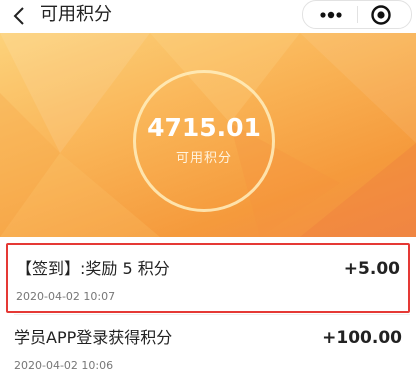 The image size is (416, 389). What do you see at coordinates (93, 268) in the screenshot?
I see `record-title: 【签到】:奖励 5 积分` at bounding box center [93, 268].